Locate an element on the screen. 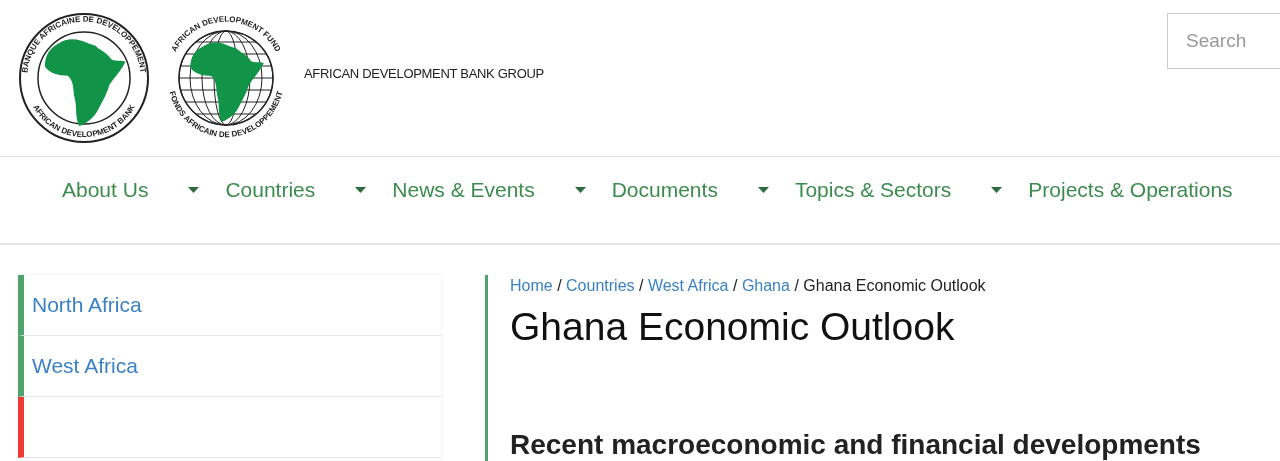  sidebar-item: West Africa is located at coordinates (229, 366).